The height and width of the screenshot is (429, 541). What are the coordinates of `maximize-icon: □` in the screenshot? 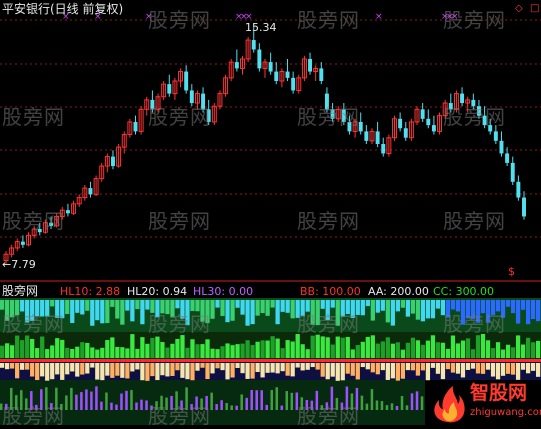 It's located at (534, 8).